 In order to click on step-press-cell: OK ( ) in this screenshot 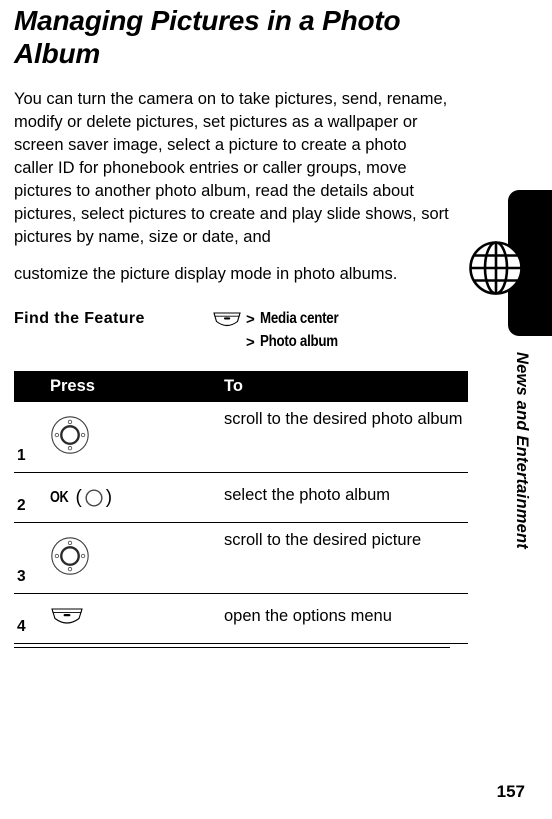, I will do `click(128, 497)`.